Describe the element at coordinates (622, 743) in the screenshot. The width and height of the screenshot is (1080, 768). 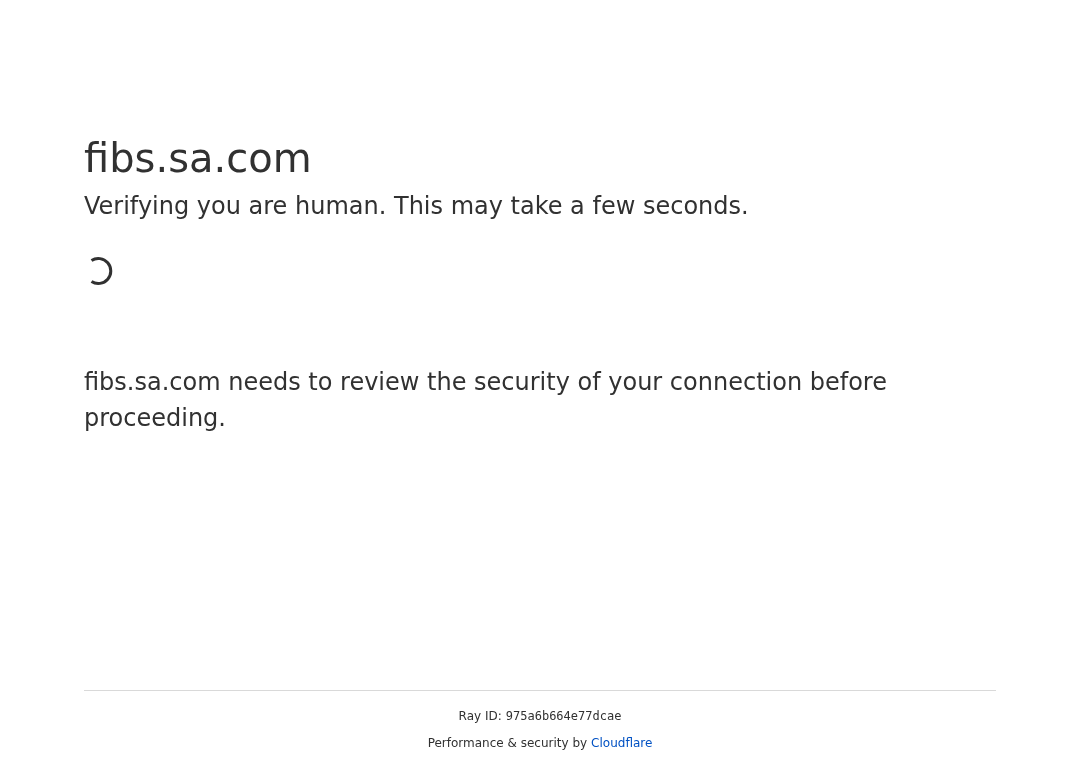
I see `cloudflare-link: Cloudflare` at that location.